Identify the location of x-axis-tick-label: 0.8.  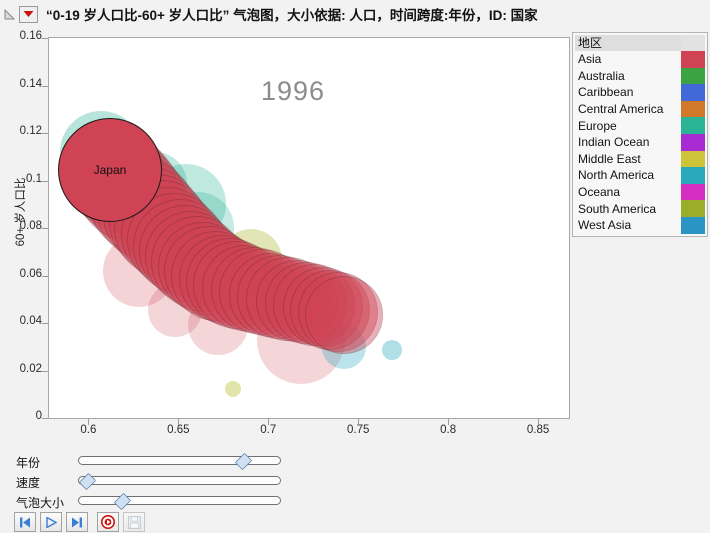
(448, 430).